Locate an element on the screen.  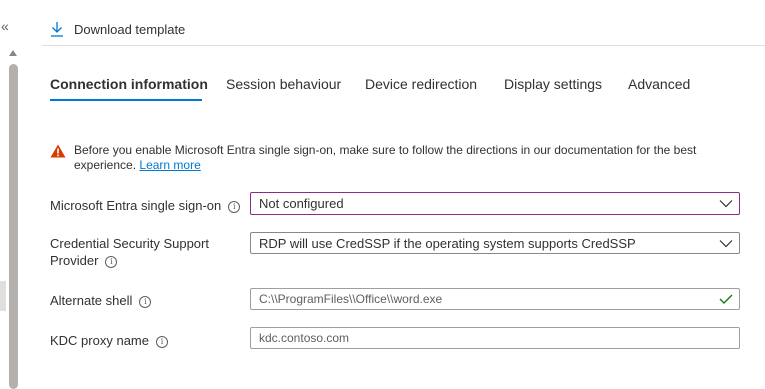
sso-selected-value: Not configured is located at coordinates (301, 203).